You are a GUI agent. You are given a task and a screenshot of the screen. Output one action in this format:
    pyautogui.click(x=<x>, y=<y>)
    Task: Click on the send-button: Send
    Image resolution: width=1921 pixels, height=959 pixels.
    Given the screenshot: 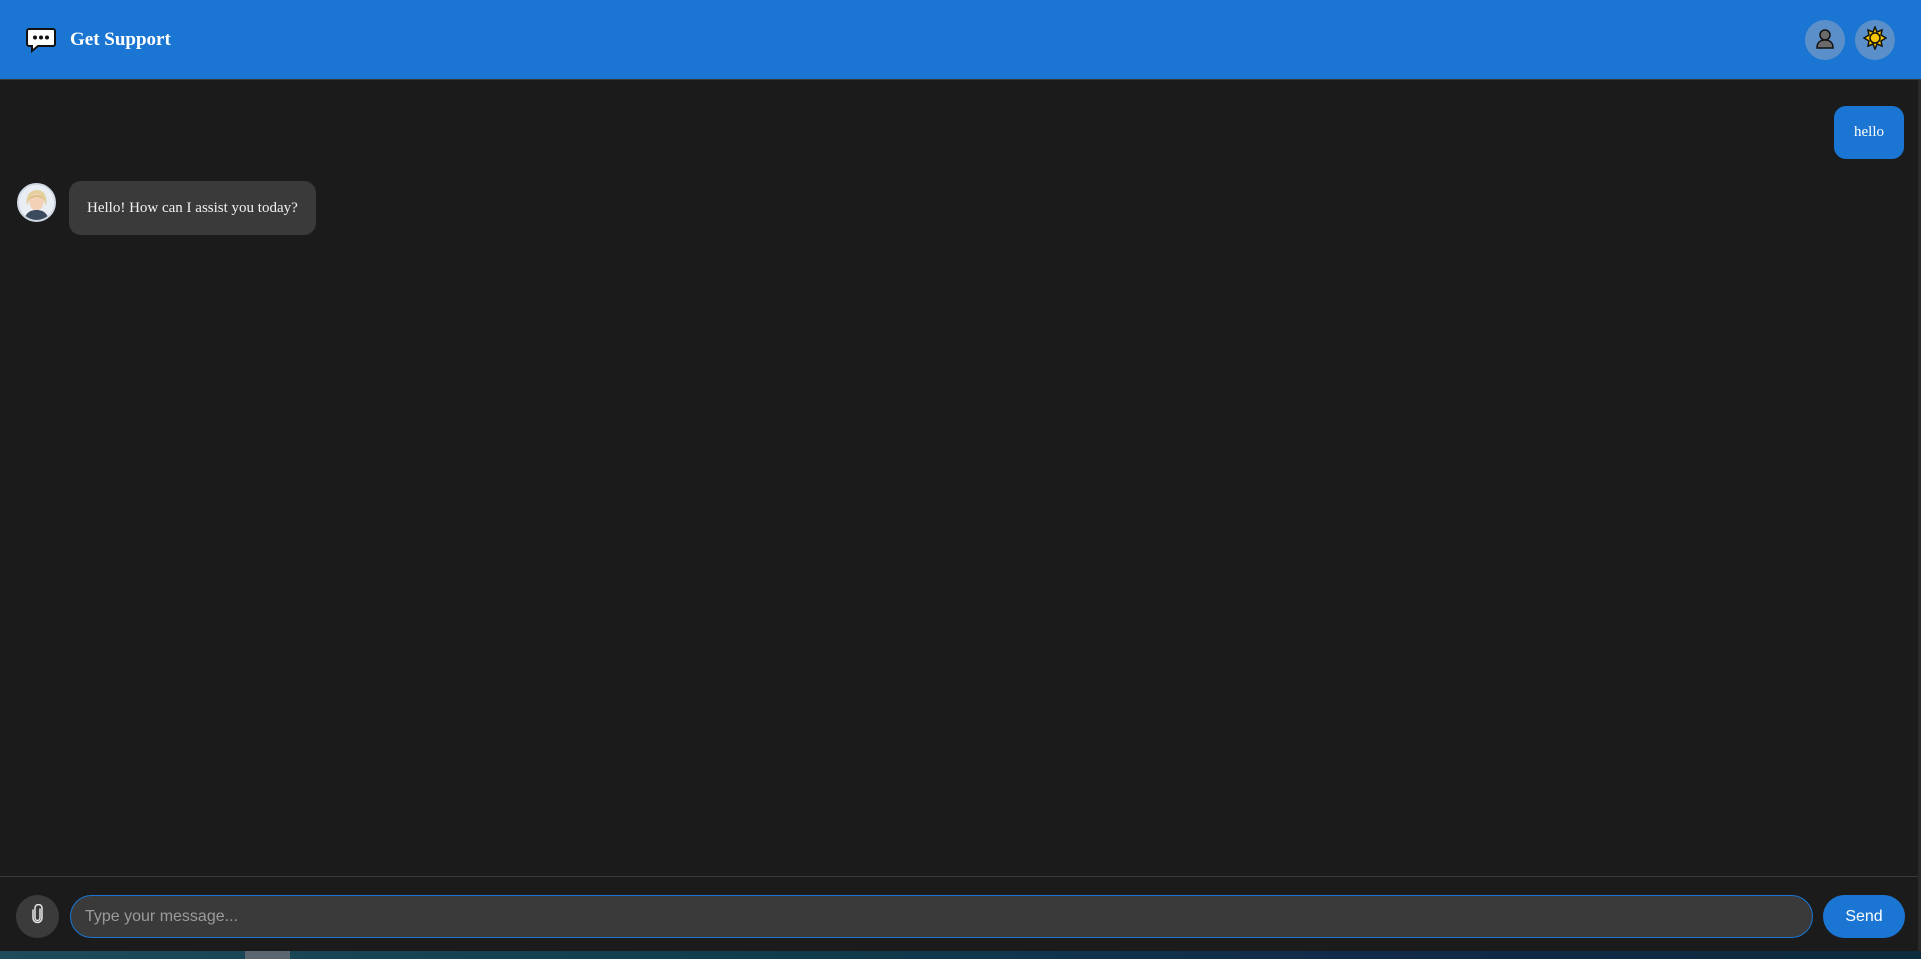 What is the action you would take?
    pyautogui.click(x=1864, y=916)
    